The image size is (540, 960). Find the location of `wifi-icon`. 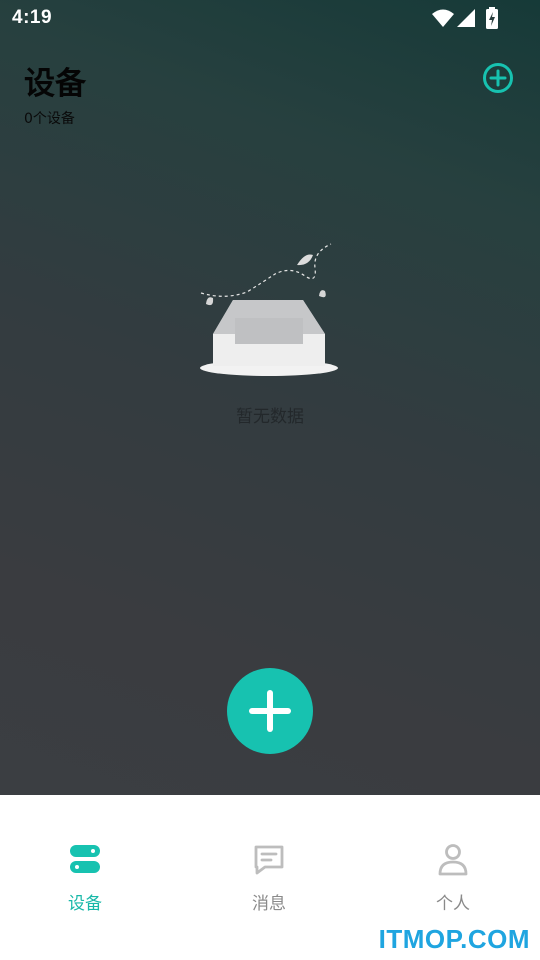

wifi-icon is located at coordinates (443, 18).